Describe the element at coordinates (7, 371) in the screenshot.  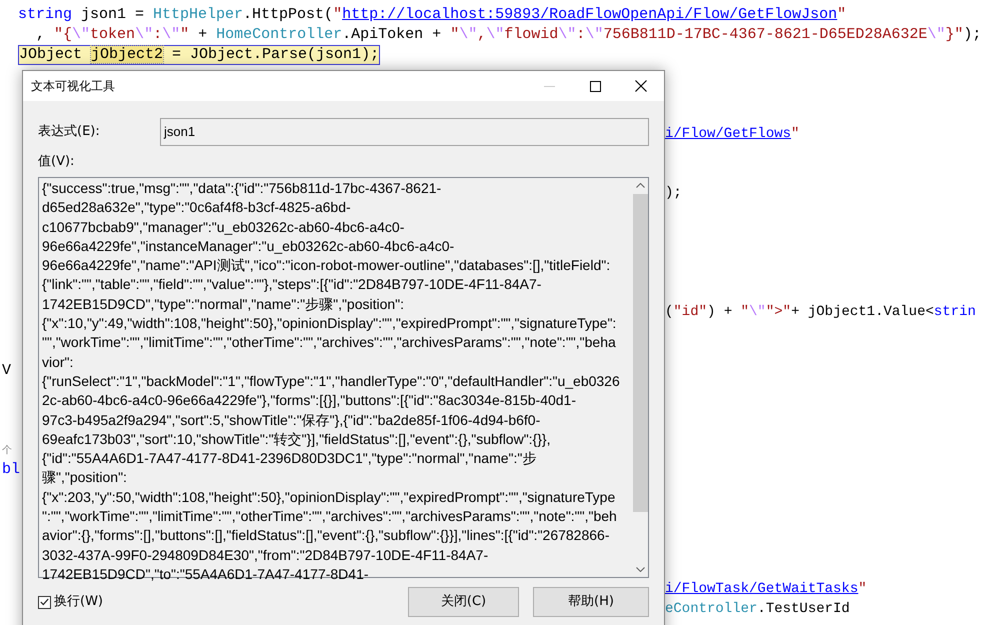
I see `code-line: V` at that location.